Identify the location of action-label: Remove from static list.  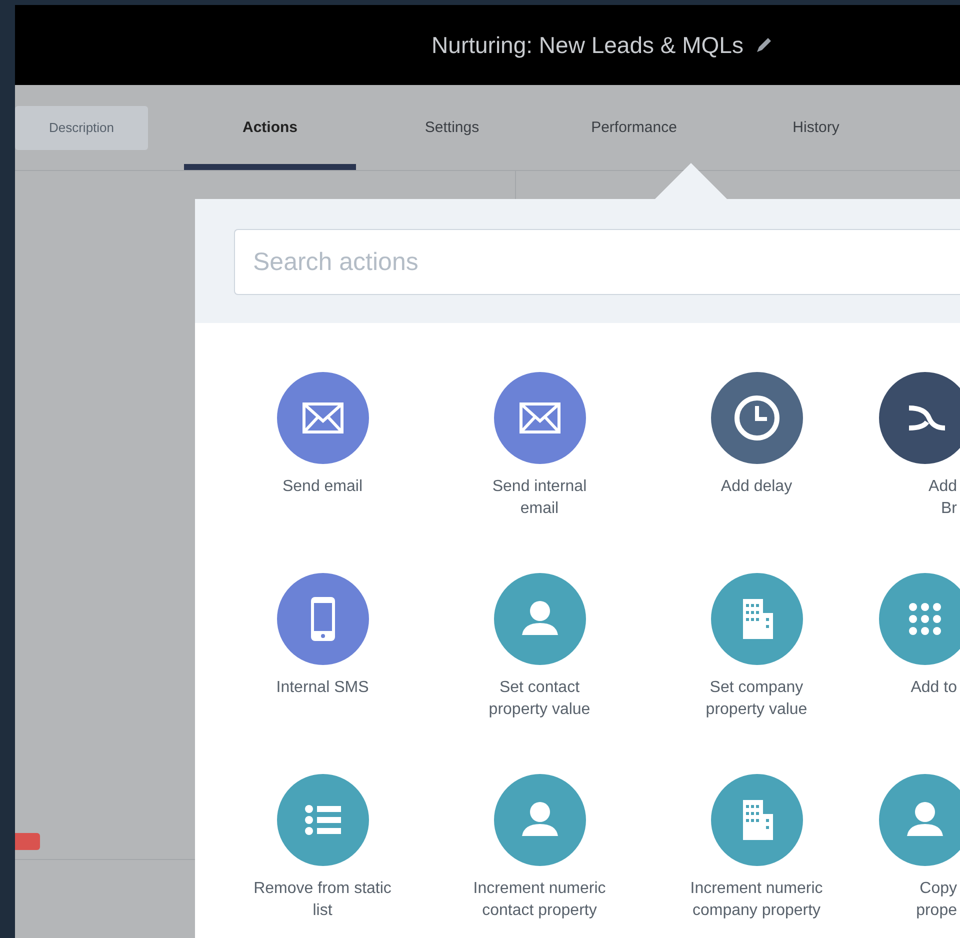
(323, 900).